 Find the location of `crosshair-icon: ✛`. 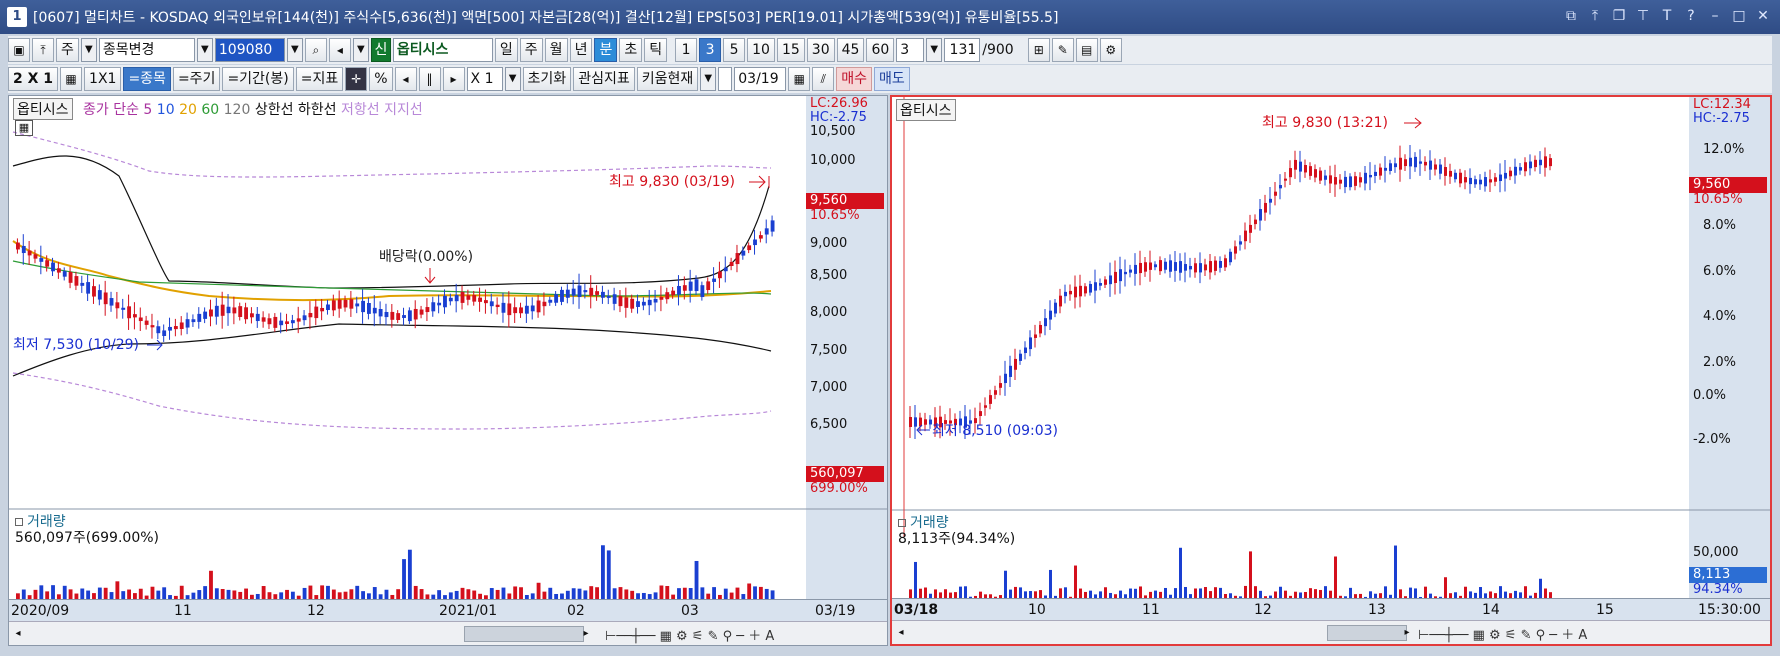

crosshair-icon: ✛ is located at coordinates (356, 79).